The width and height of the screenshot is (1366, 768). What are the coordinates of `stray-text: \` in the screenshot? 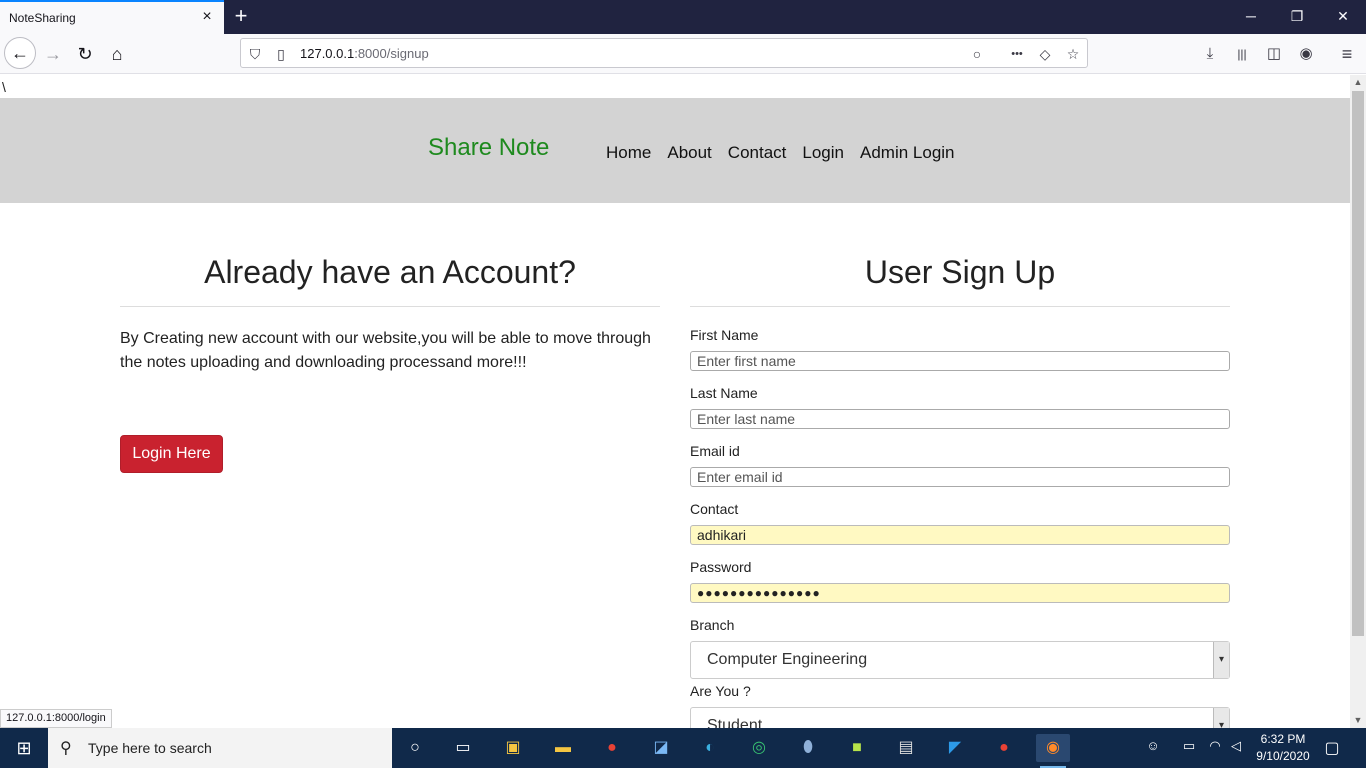 It's located at (4, 87).